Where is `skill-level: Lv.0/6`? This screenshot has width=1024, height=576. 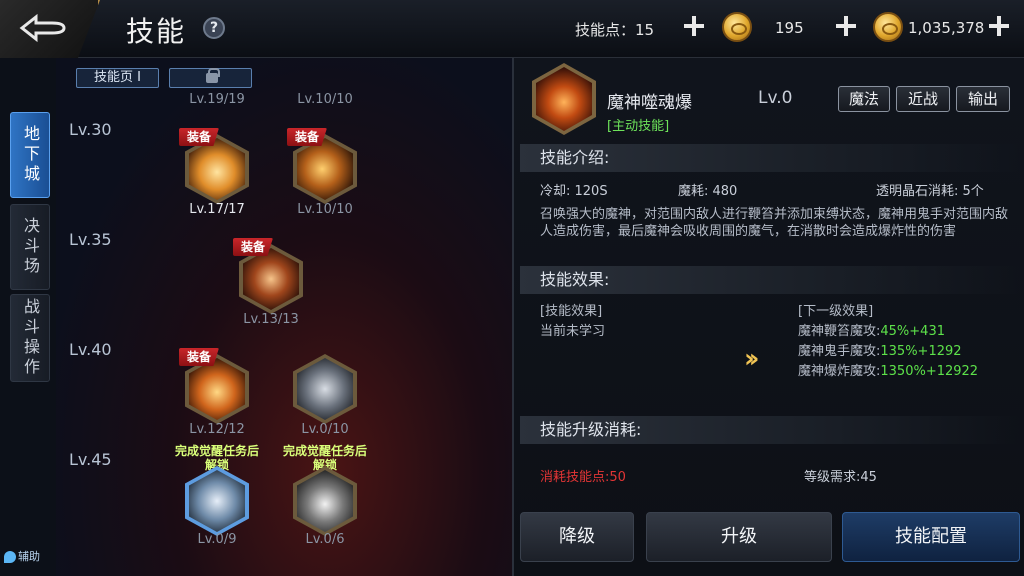 skill-level: Lv.0/6 is located at coordinates (325, 539).